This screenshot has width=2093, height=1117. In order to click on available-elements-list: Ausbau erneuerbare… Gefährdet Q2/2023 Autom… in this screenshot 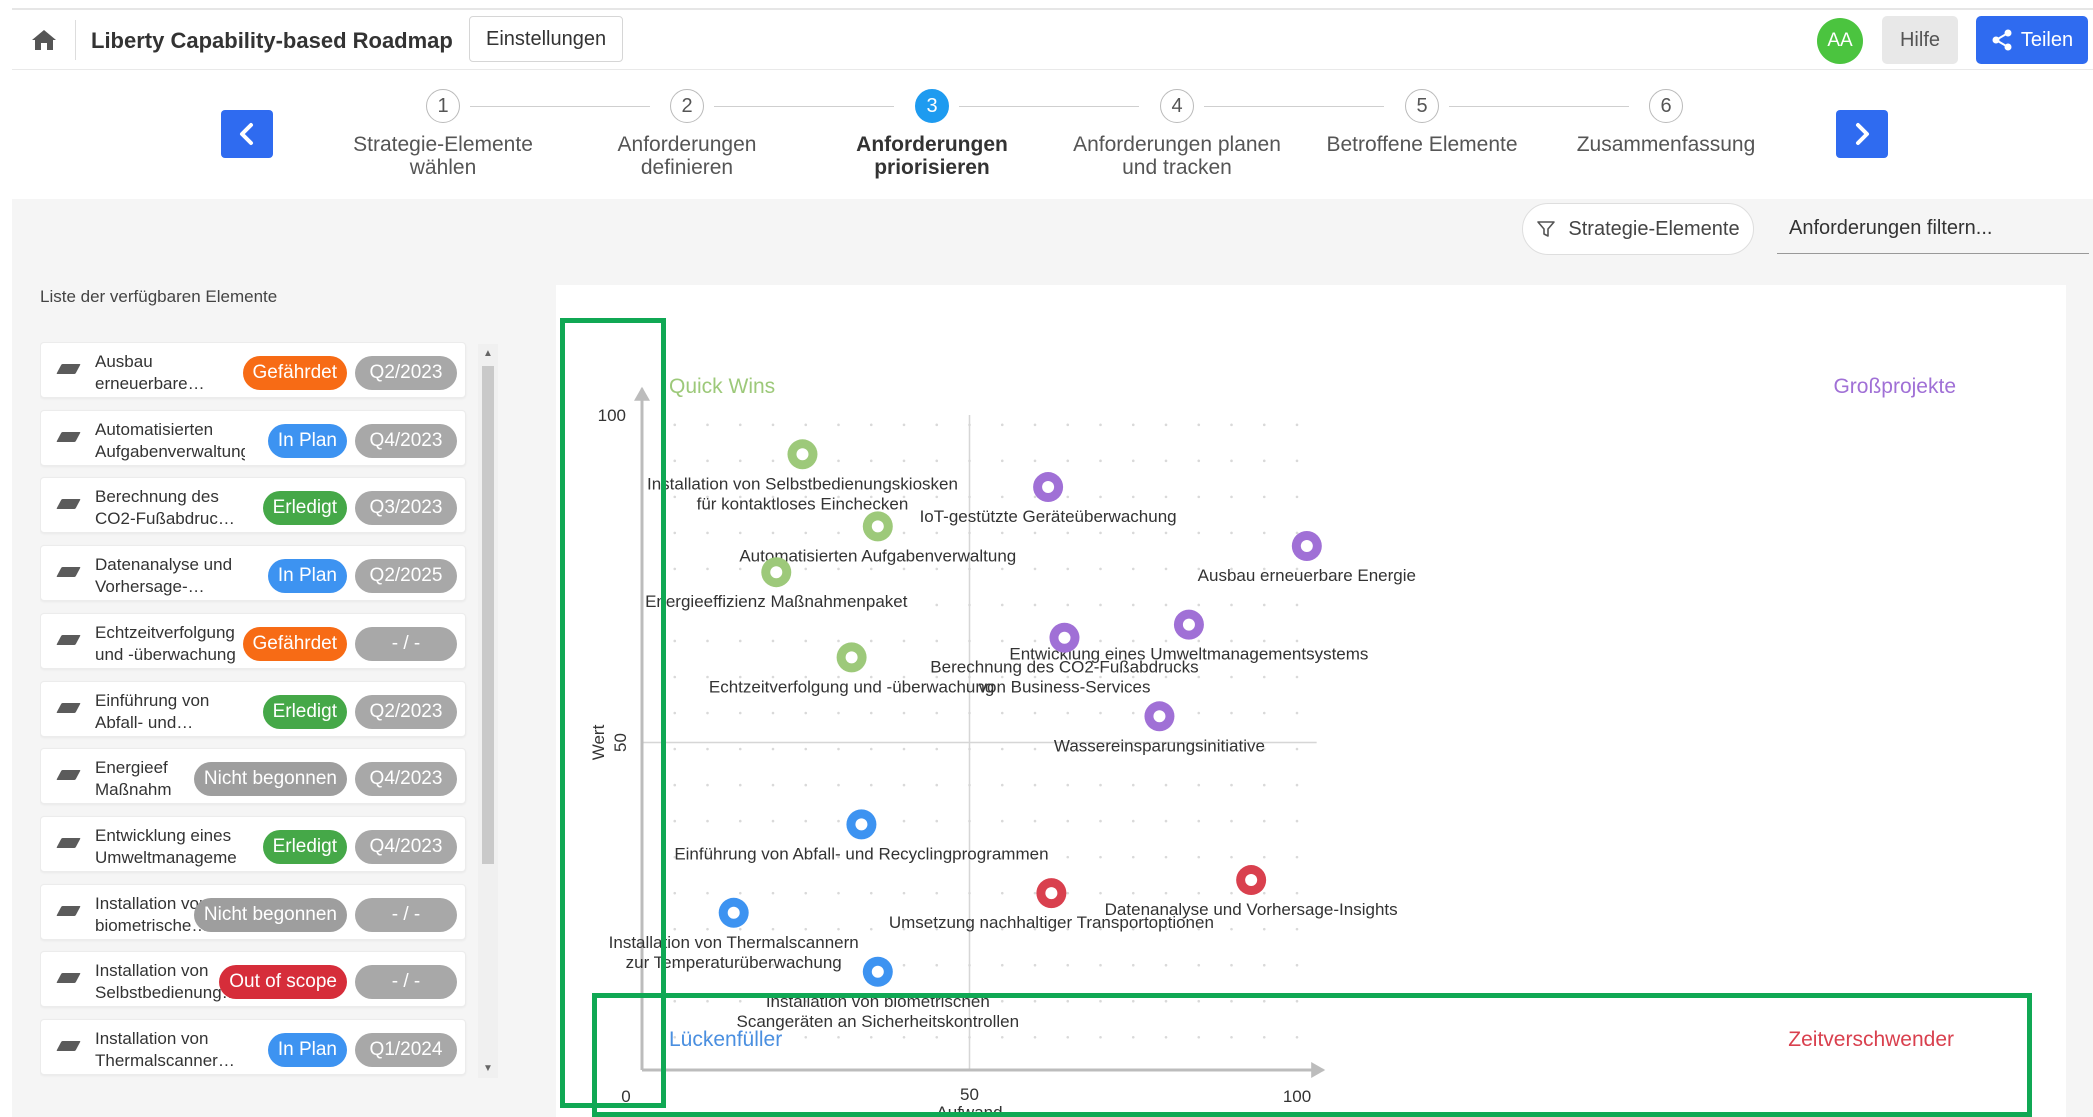, I will do `click(254, 711)`.